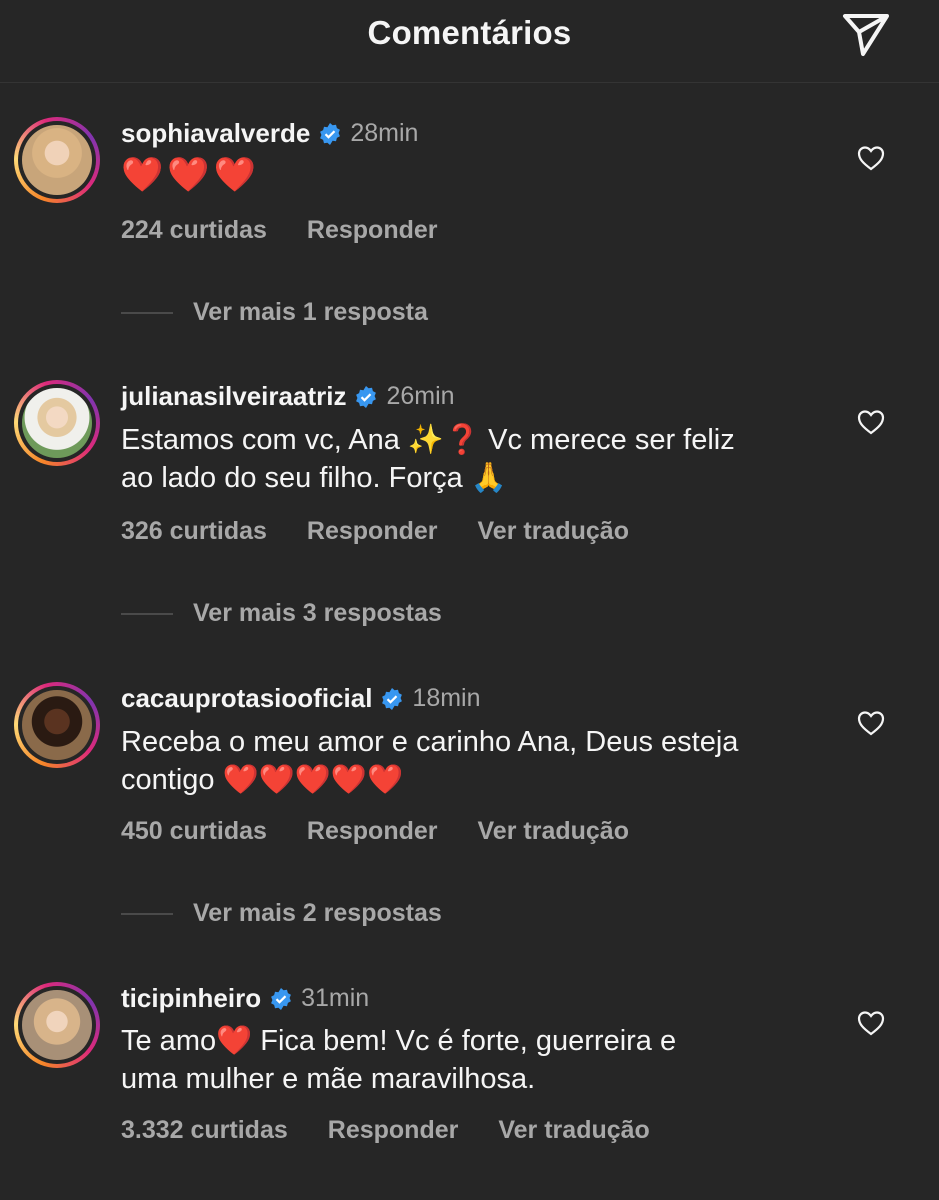 This screenshot has width=939, height=1200. I want to click on view-more-replies-label: Ver mais 2 respostas, so click(317, 913).